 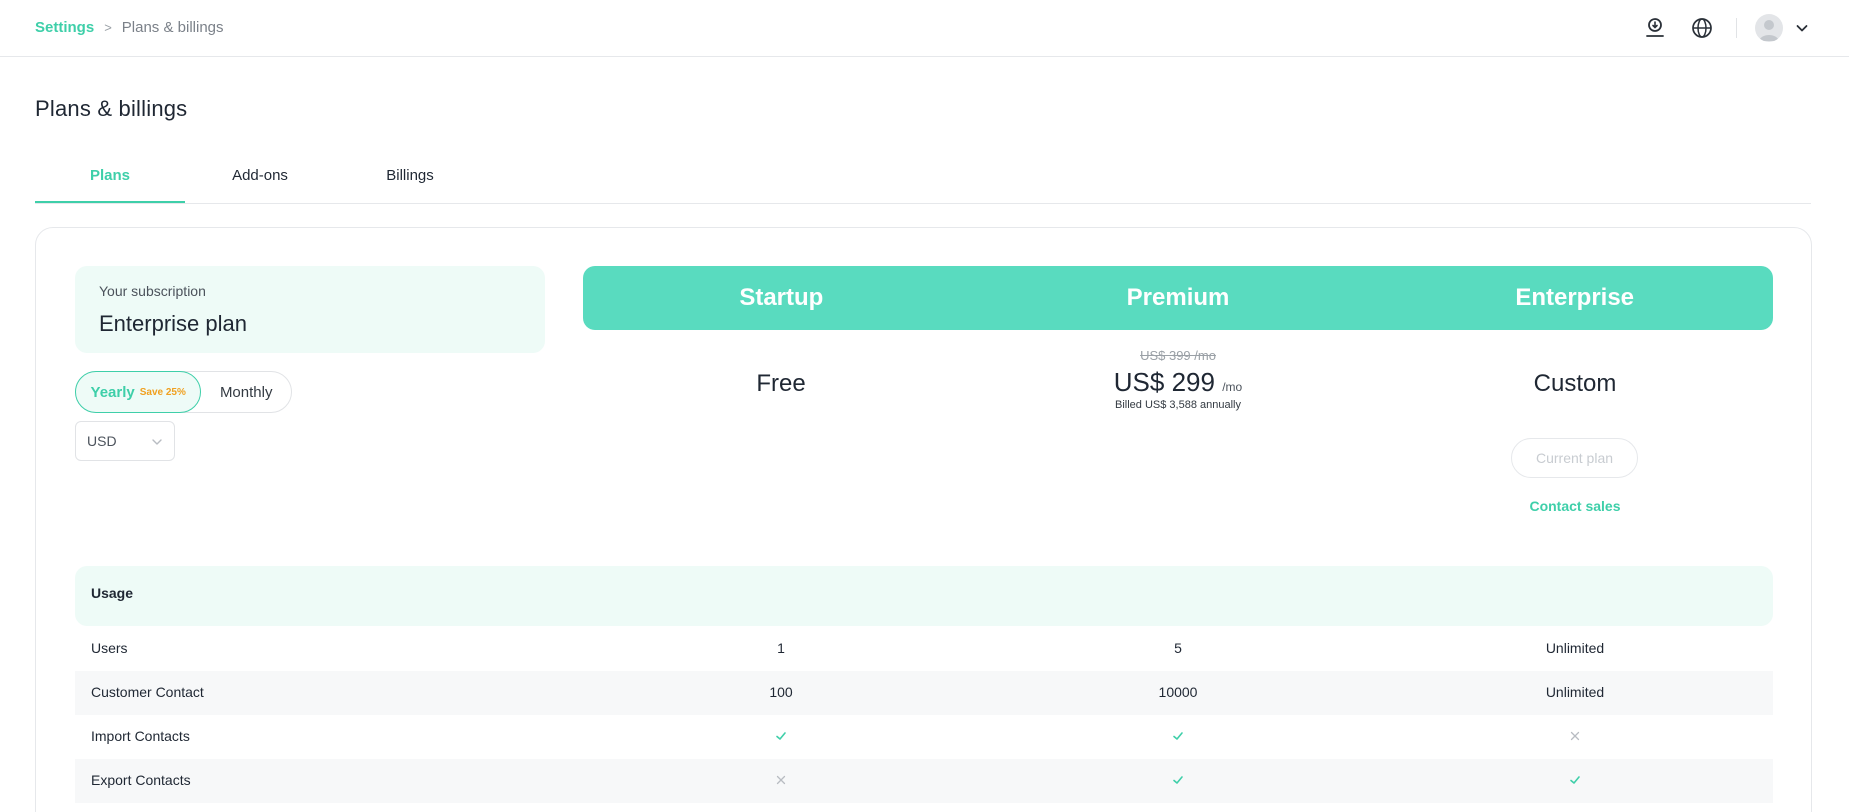 I want to click on feature-value-startup: 100, so click(x=781, y=692).